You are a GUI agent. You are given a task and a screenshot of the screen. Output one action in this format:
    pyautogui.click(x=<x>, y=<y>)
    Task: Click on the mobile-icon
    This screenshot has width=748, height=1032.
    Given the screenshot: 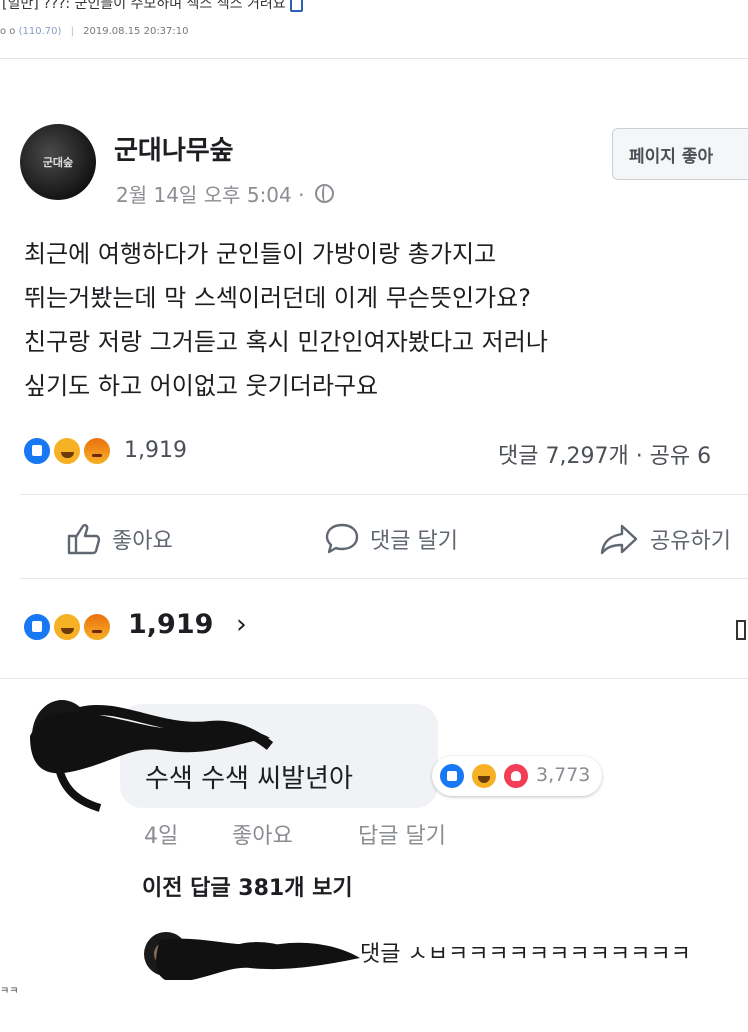 What is the action you would take?
    pyautogui.click(x=296, y=6)
    